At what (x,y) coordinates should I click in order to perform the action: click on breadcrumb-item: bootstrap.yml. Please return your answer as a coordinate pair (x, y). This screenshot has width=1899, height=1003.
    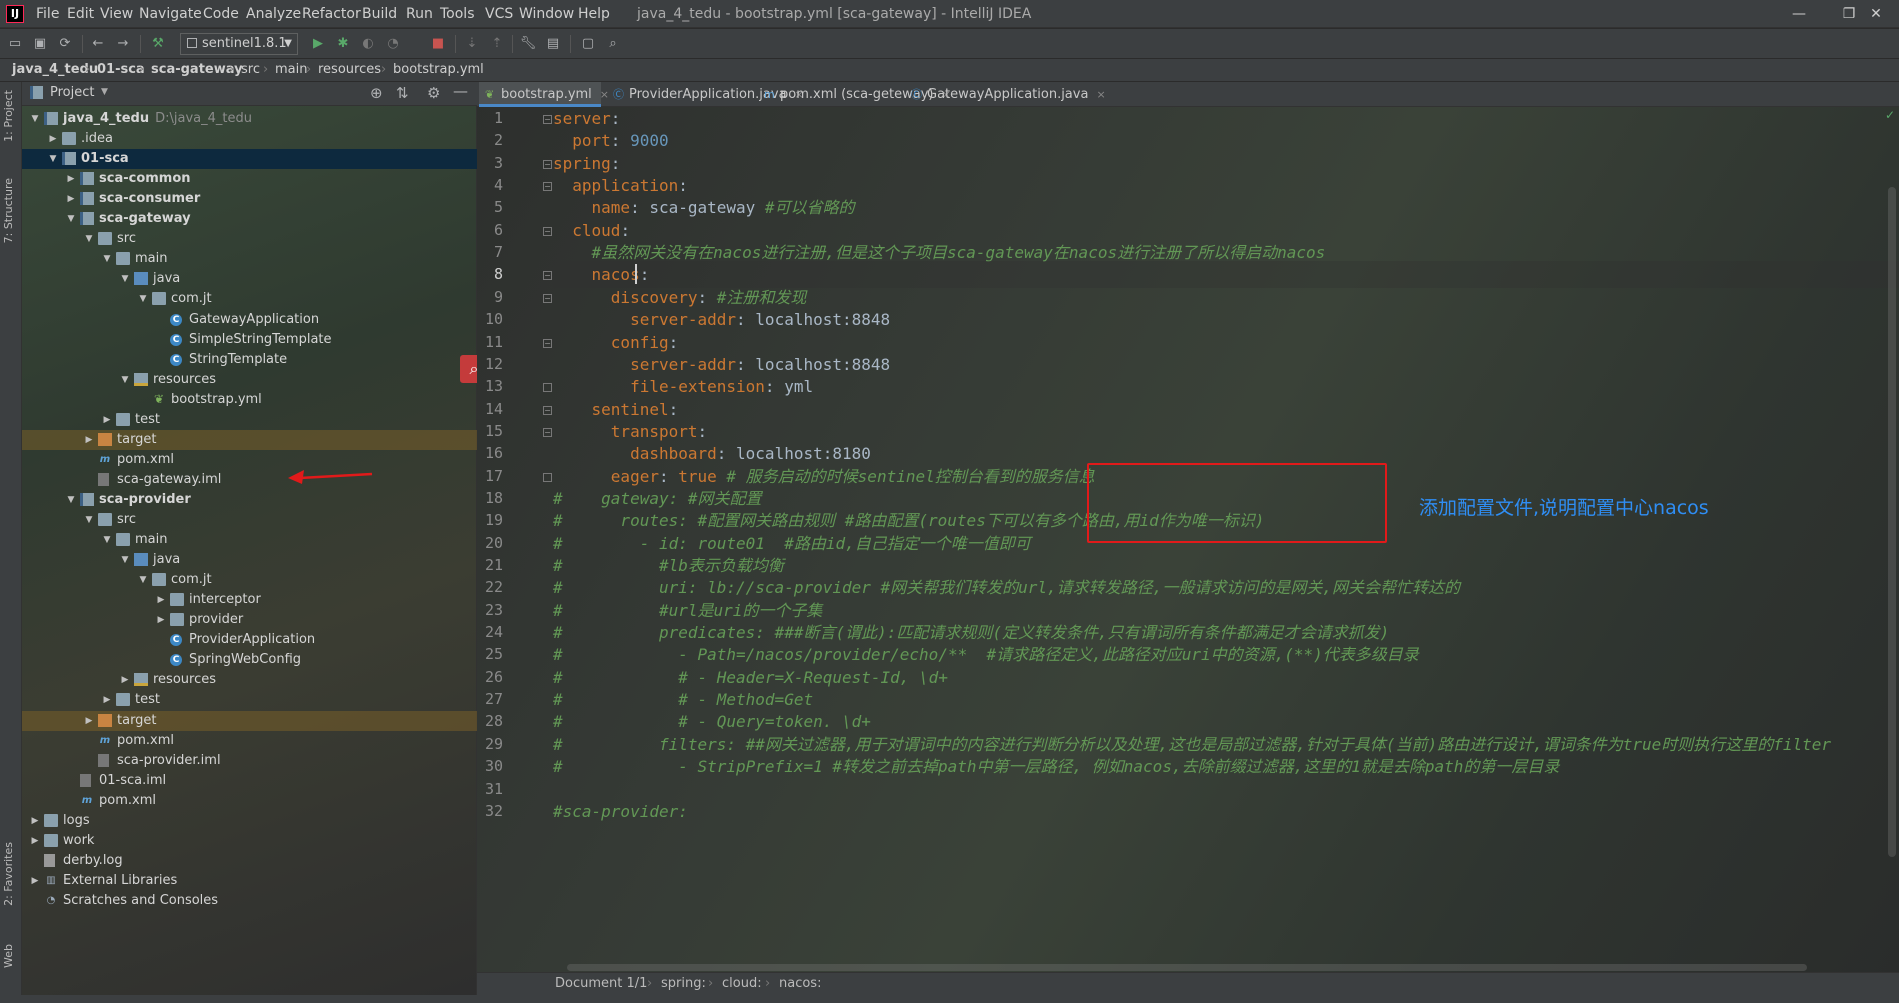
    Looking at the image, I should click on (438, 69).